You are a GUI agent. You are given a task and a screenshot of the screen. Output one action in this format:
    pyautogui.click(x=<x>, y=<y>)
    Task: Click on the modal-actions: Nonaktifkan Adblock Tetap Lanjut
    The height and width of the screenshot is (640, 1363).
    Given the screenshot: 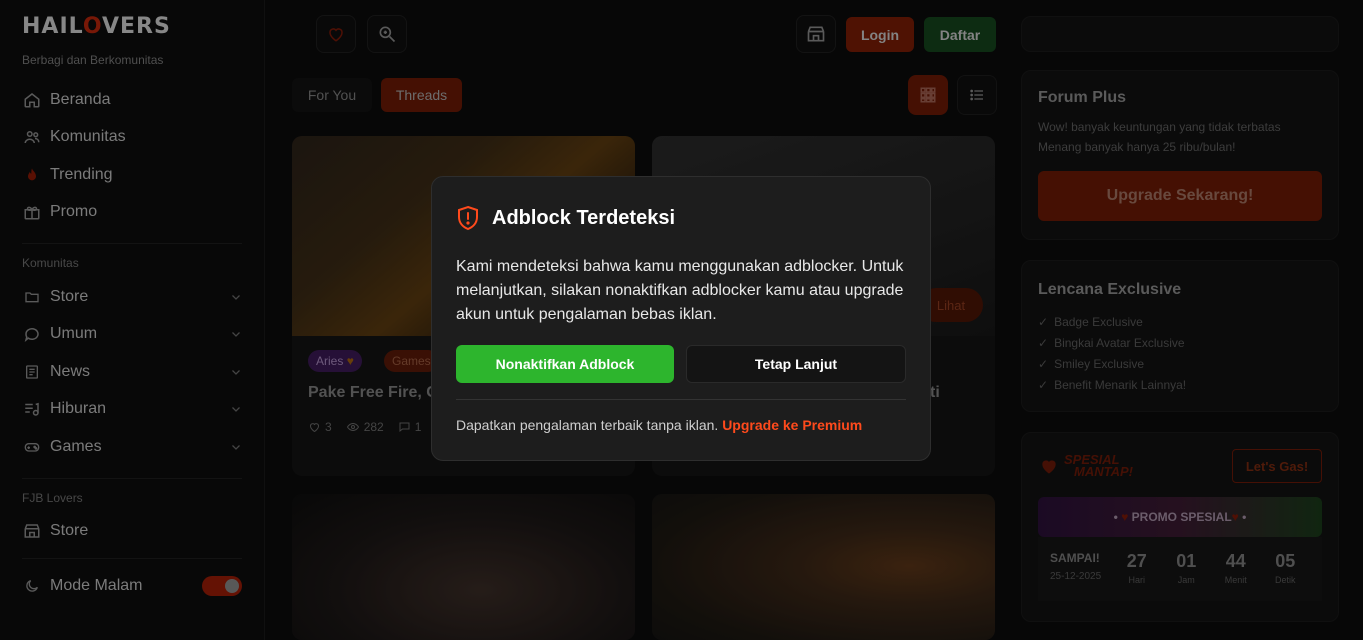 What is the action you would take?
    pyautogui.click(x=681, y=364)
    